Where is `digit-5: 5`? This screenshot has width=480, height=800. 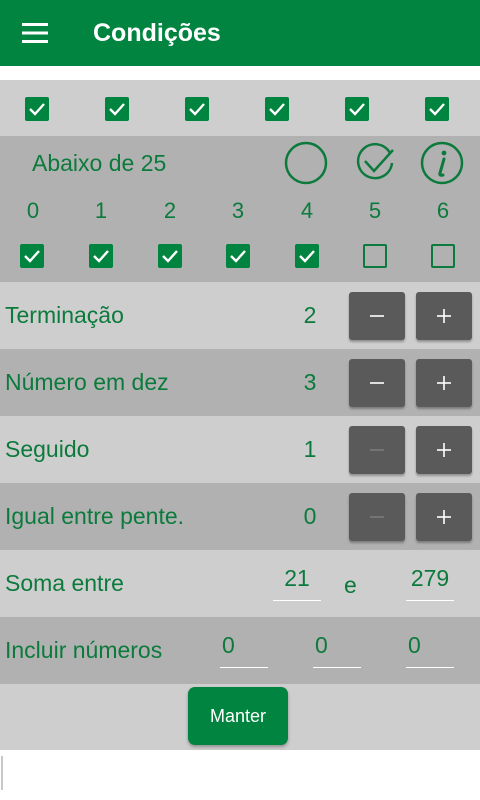 digit-5: 5 is located at coordinates (375, 210).